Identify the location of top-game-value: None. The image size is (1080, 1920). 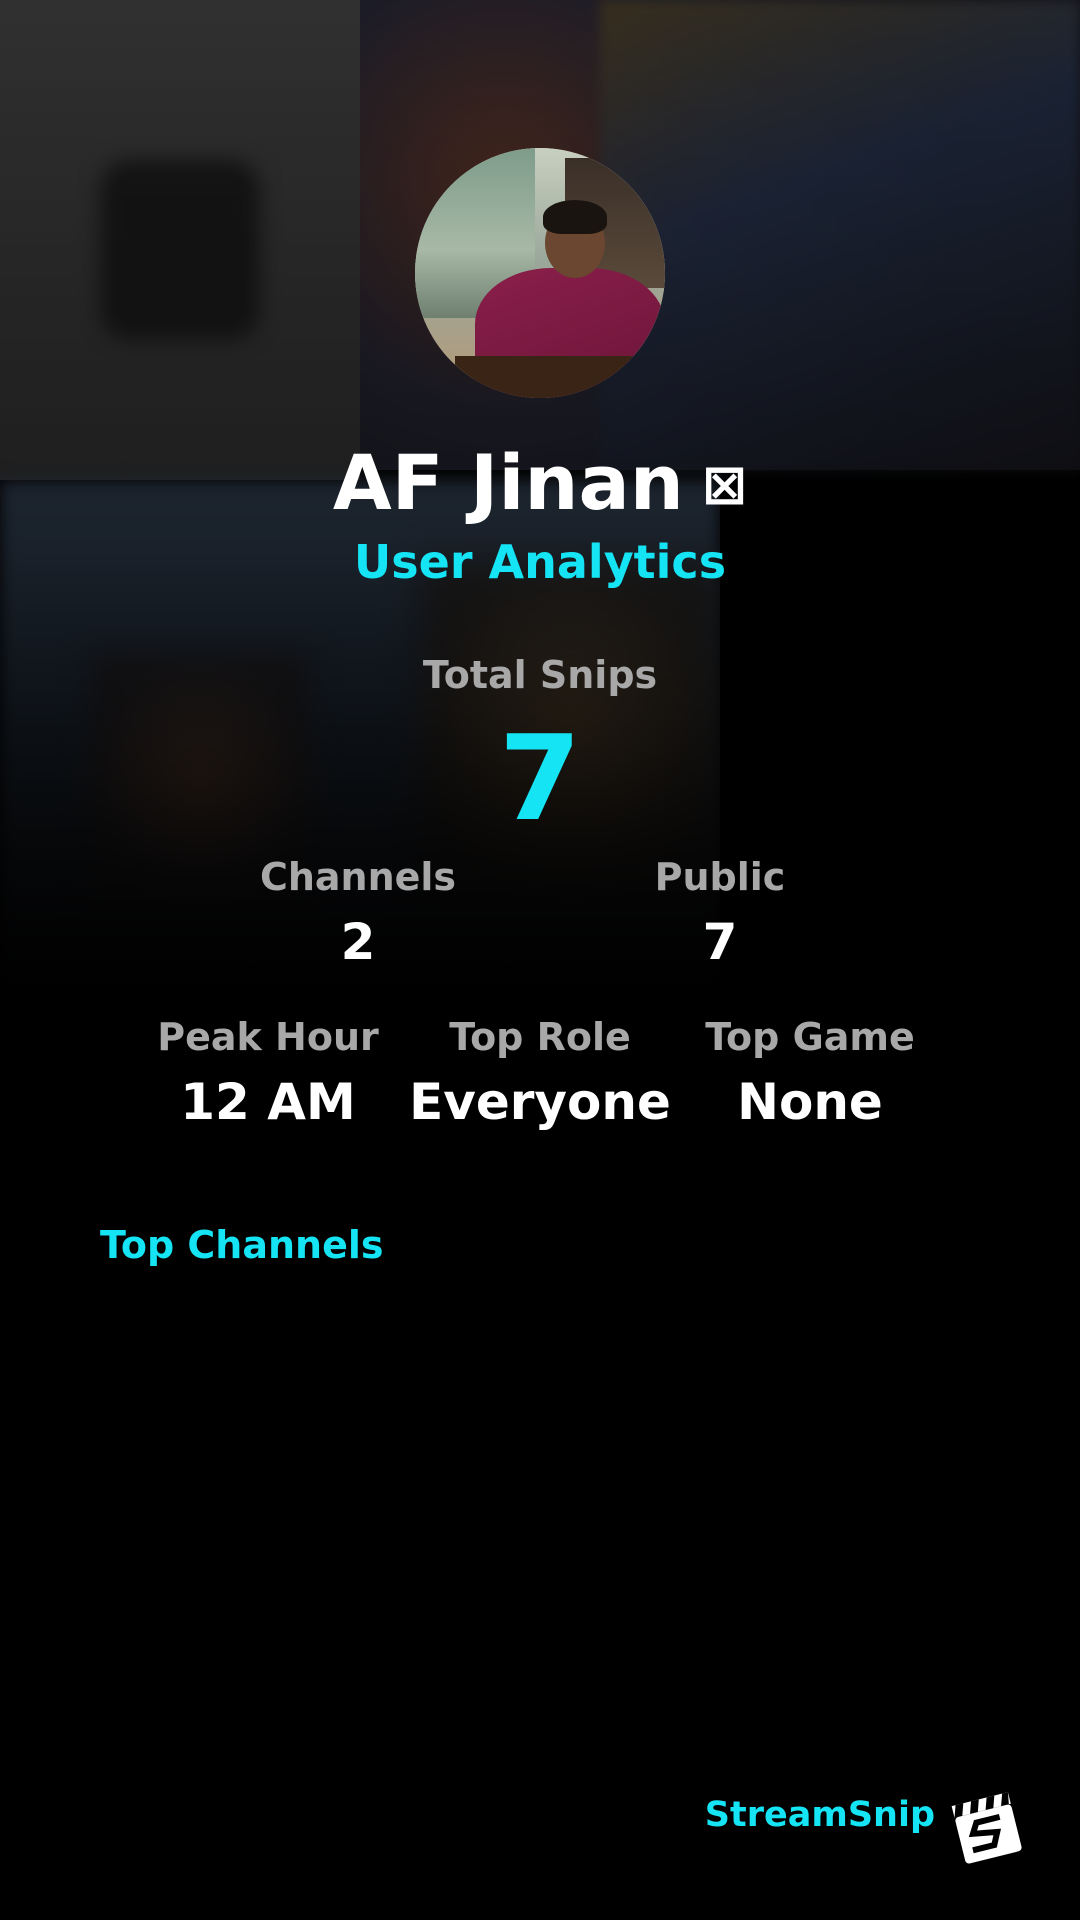
(810, 1102).